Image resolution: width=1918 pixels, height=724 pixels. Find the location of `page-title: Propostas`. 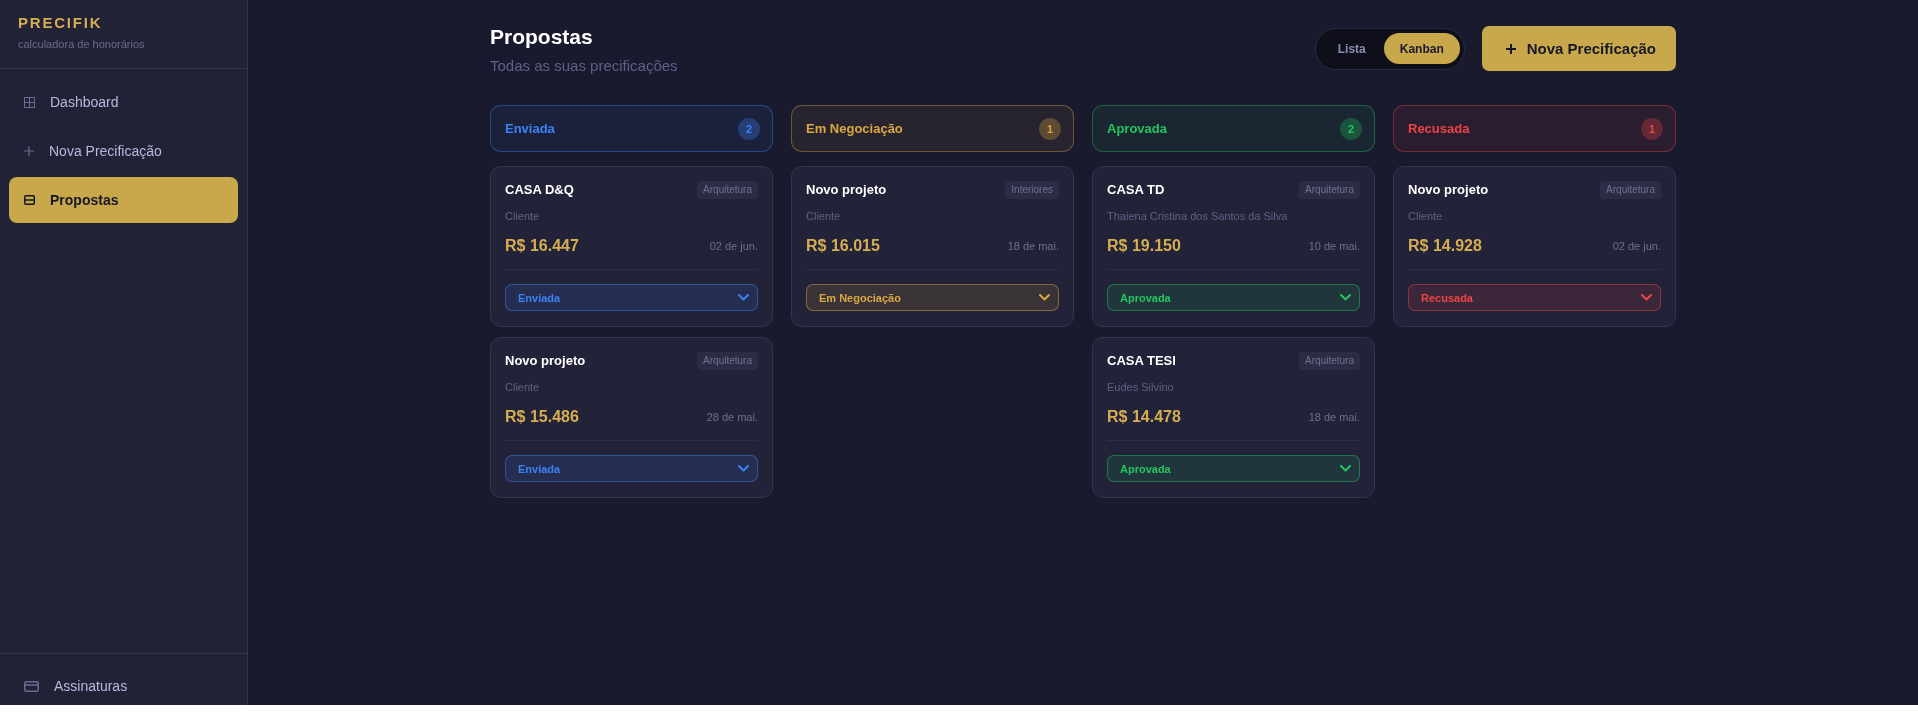

page-title: Propostas is located at coordinates (541, 37).